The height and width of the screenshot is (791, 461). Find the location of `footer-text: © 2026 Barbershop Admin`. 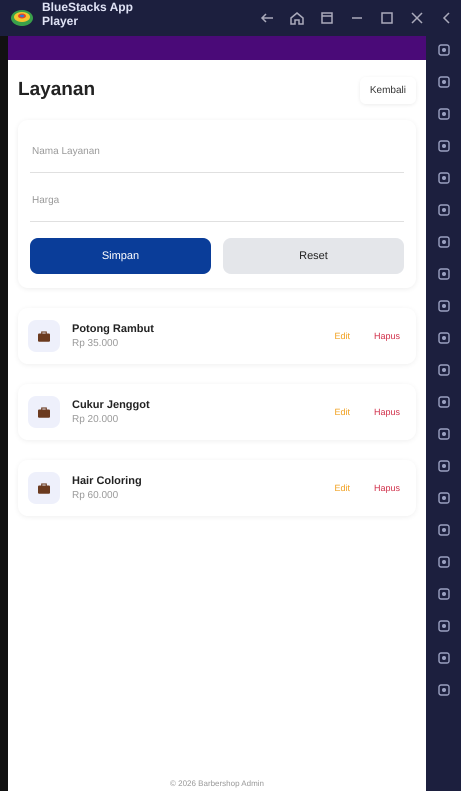

footer-text: © 2026 Barbershop Admin is located at coordinates (217, 784).